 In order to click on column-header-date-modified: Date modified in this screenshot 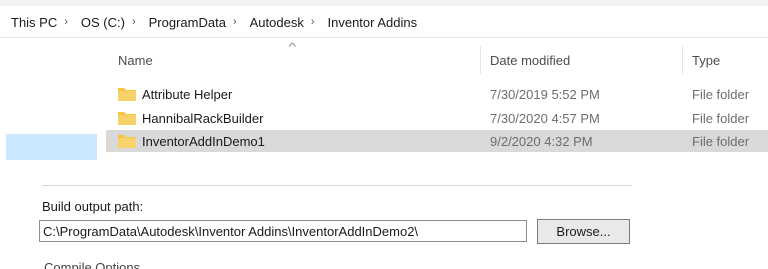, I will do `click(530, 60)`.